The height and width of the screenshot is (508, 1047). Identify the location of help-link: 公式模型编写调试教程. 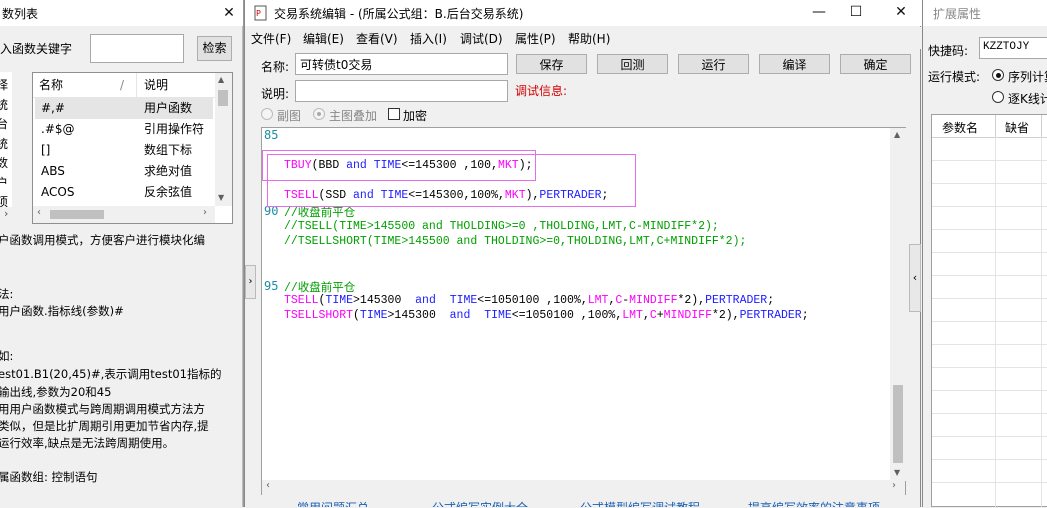
(640, 503).